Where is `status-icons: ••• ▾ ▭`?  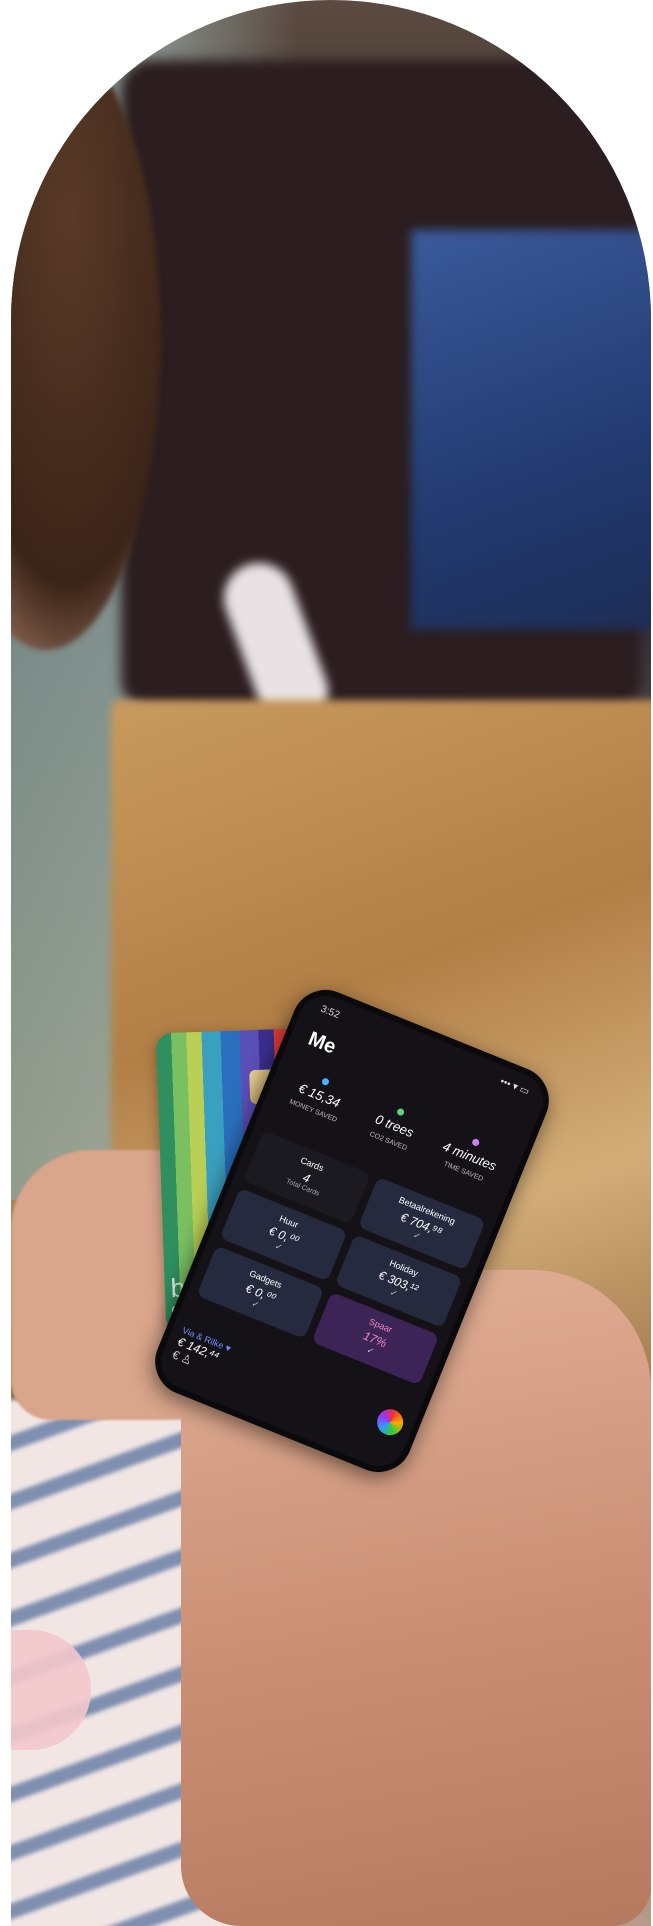 status-icons: ••• ▾ ▭ is located at coordinates (514, 1087).